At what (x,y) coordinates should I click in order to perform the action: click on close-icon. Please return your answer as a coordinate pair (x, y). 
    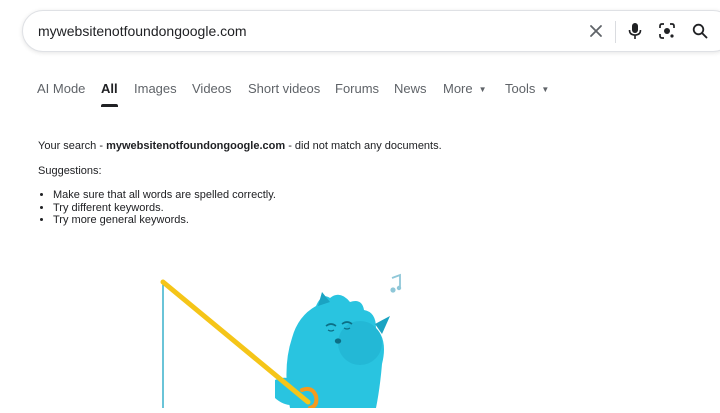
    Looking at the image, I should click on (596, 31).